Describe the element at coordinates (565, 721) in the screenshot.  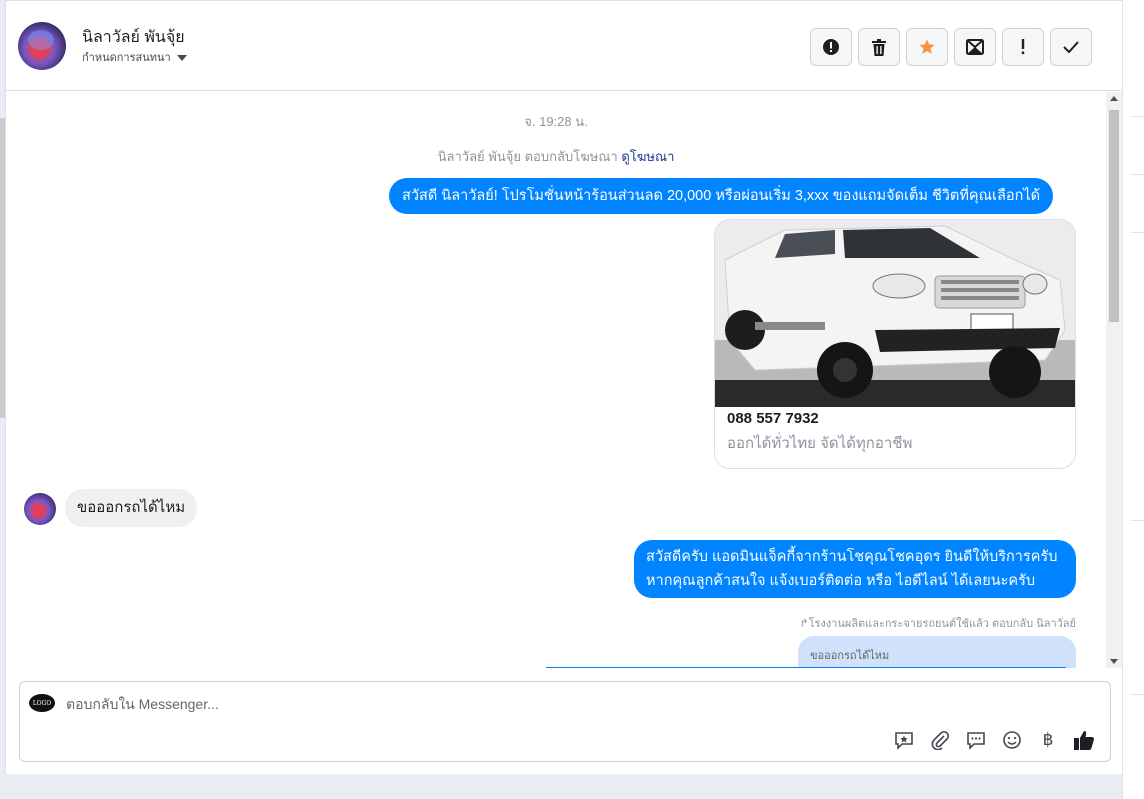
I see `message-composer: LOGO ฿` at that location.